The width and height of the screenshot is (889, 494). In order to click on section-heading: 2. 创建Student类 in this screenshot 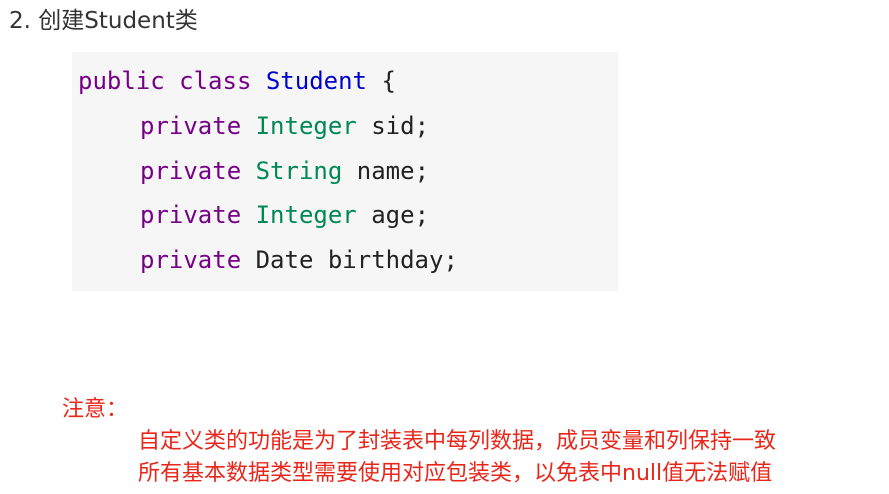, I will do `click(103, 21)`.